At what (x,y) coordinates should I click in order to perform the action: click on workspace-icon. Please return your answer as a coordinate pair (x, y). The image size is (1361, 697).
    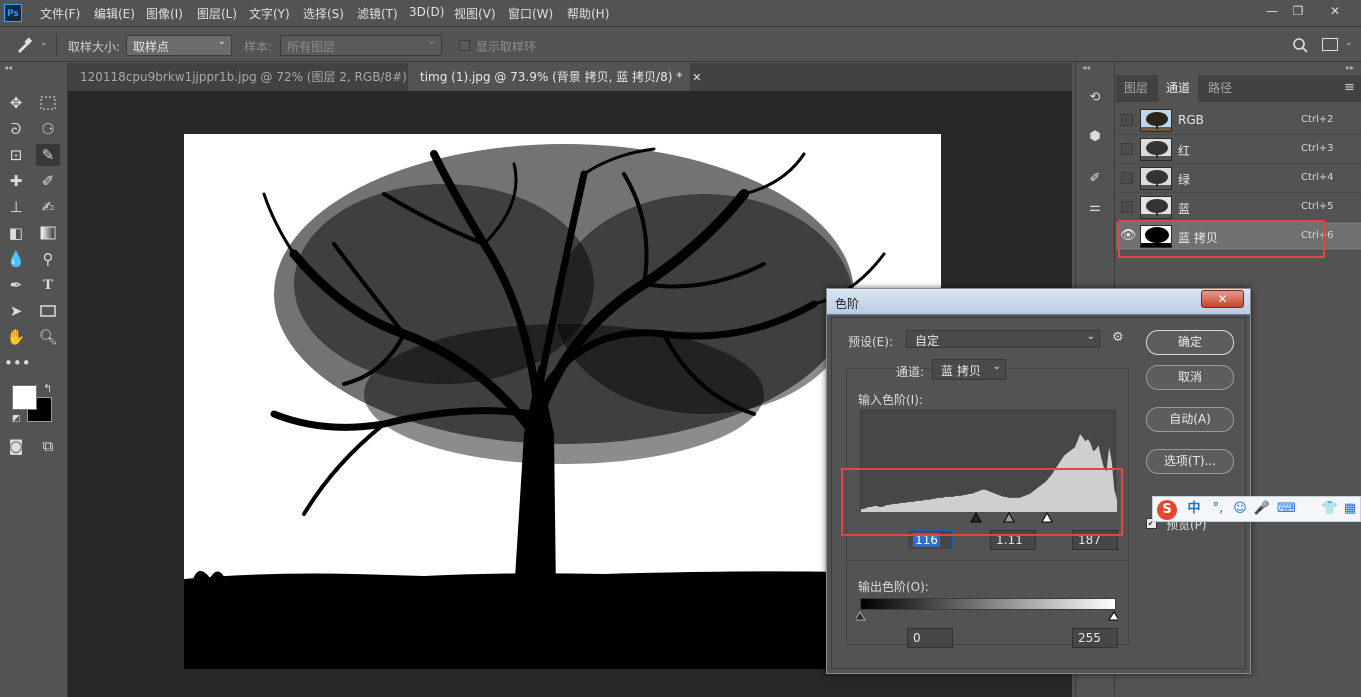
    Looking at the image, I should click on (1330, 44).